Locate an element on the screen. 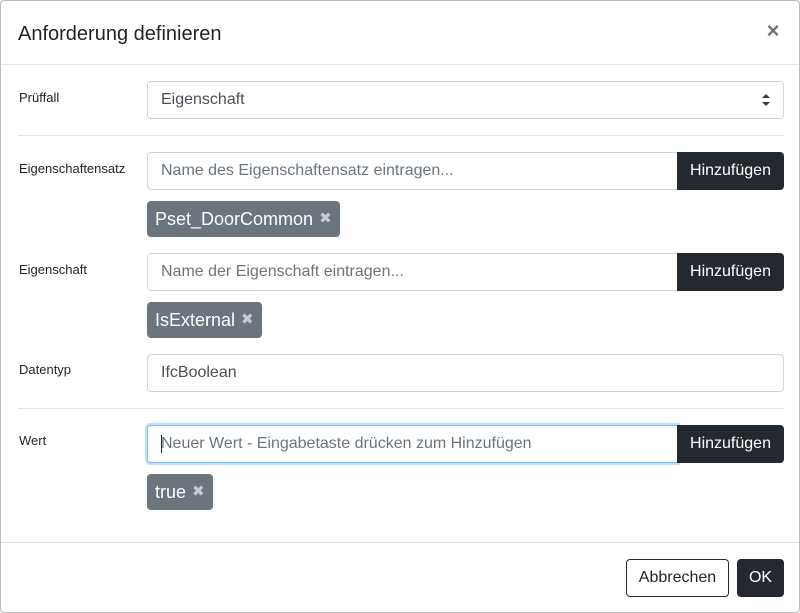 This screenshot has width=800, height=613. chip-label: IsExternal is located at coordinates (195, 320).